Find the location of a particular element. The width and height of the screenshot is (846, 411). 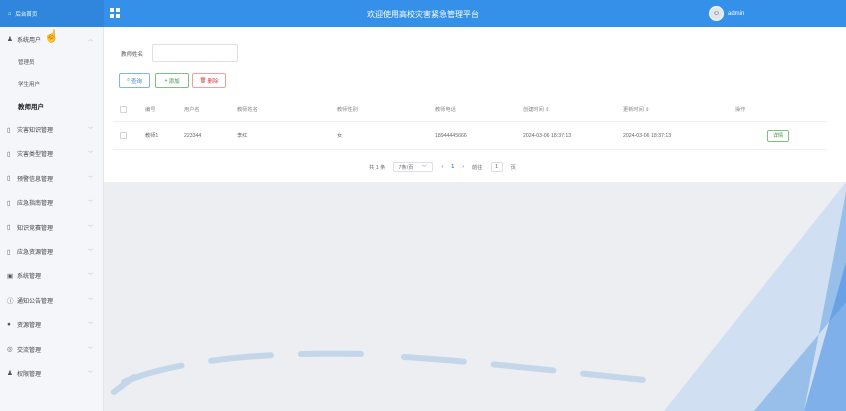

page-size-select: 7条/页 ﹀ is located at coordinates (413, 167).